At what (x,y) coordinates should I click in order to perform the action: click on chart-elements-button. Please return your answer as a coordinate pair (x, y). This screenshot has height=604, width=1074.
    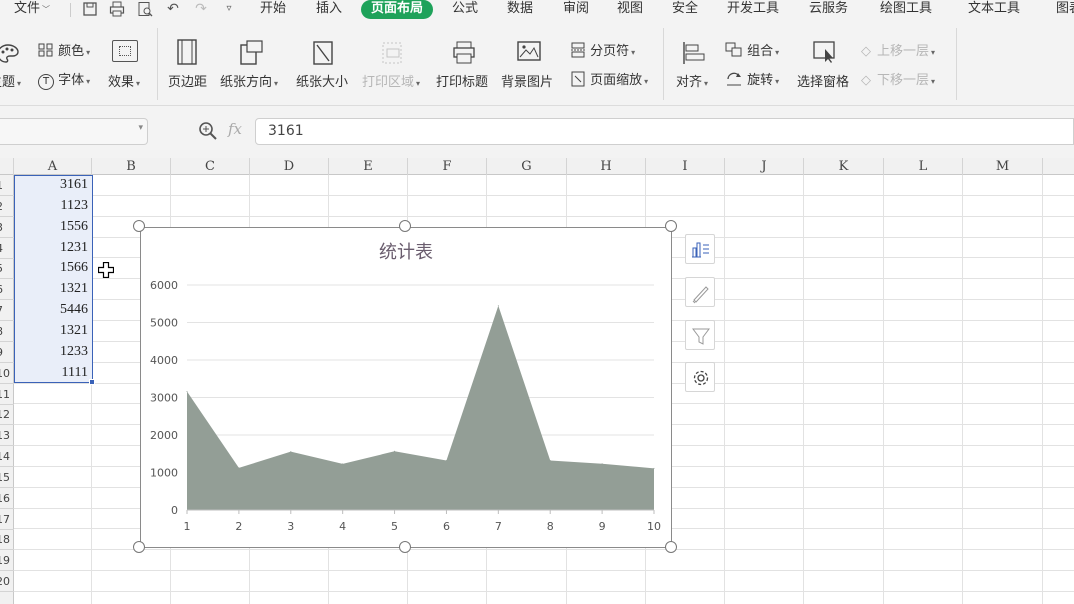
    Looking at the image, I should click on (700, 249).